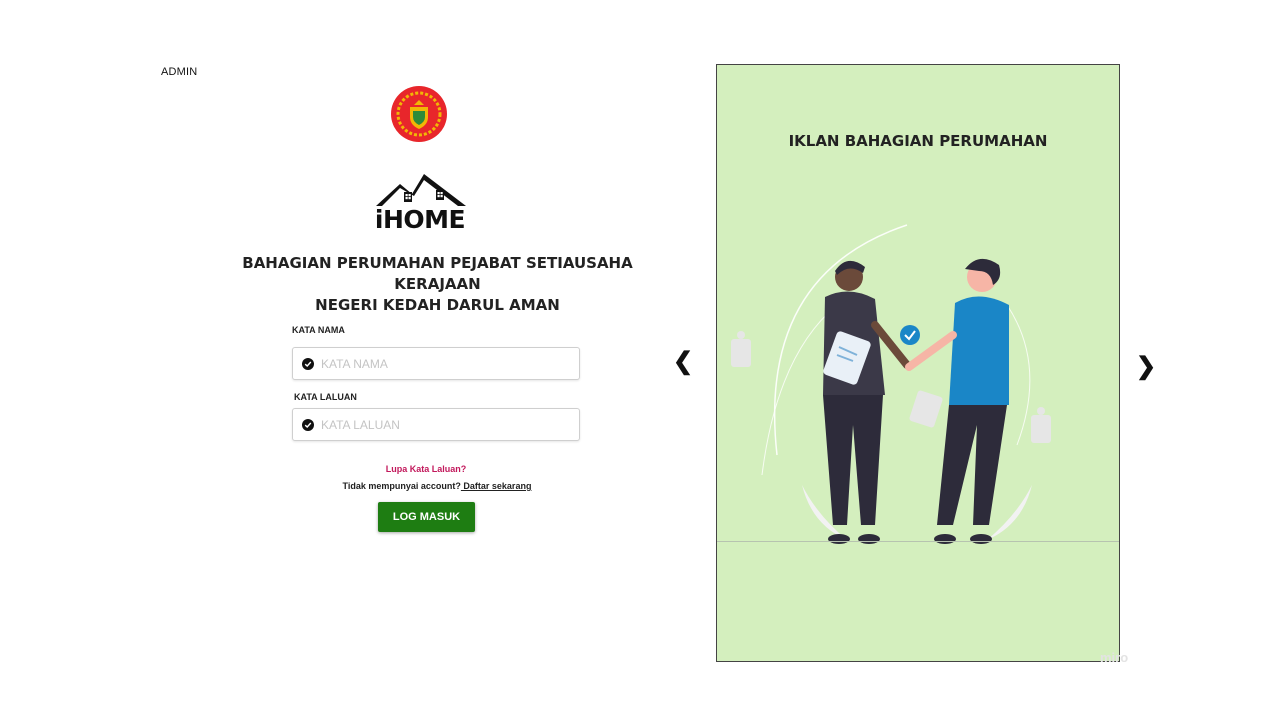  I want to click on username-label: KATA NAMA, so click(318, 330).